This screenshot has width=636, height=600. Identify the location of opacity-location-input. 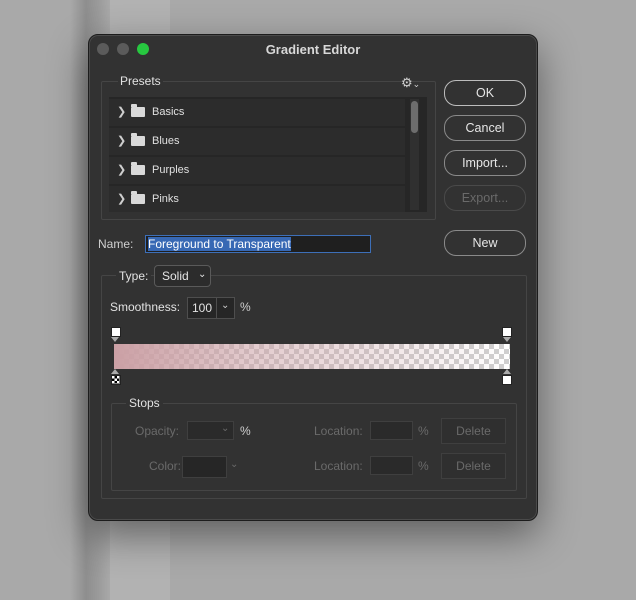
(391, 430).